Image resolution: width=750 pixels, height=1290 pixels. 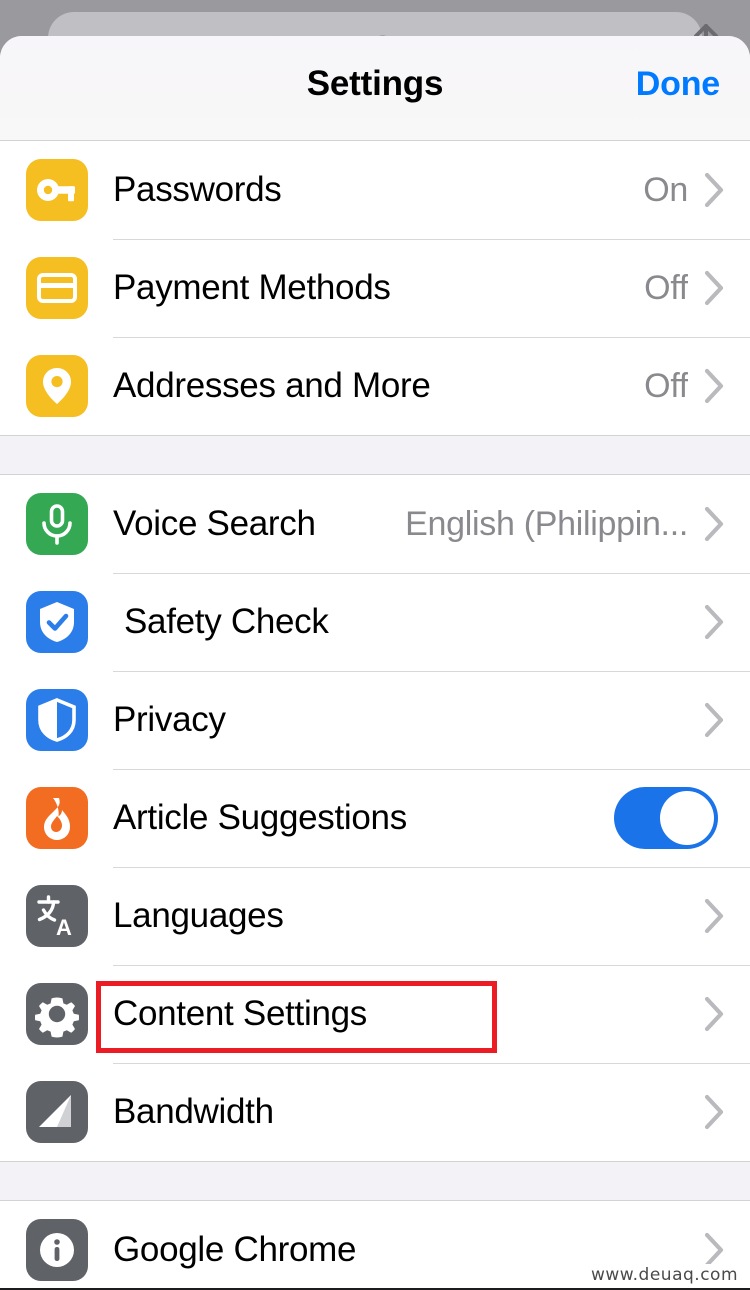 What do you see at coordinates (375, 1112) in the screenshot?
I see `settings-row: Bandwidth` at bounding box center [375, 1112].